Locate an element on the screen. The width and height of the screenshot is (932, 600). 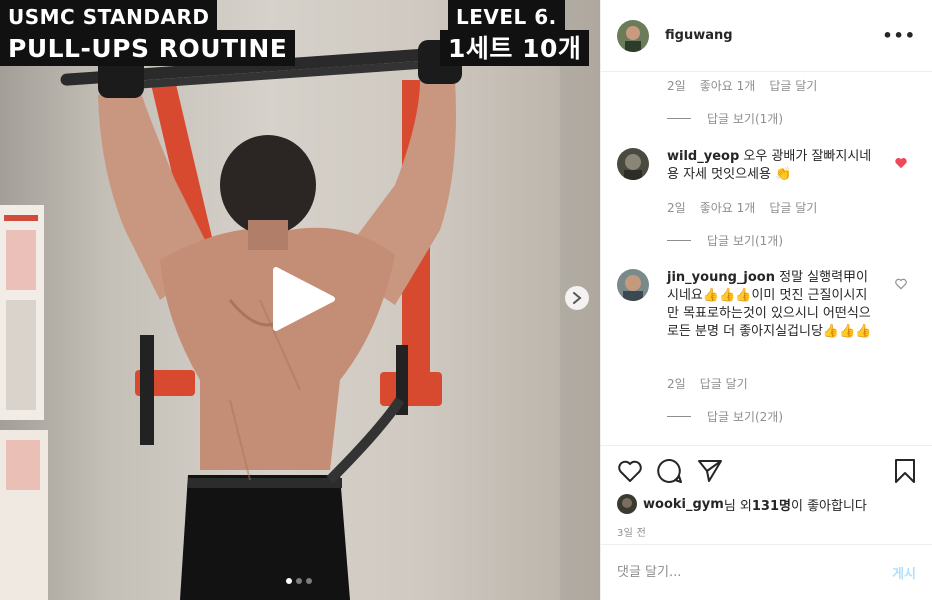
heart-icon is located at coordinates (630, 471).